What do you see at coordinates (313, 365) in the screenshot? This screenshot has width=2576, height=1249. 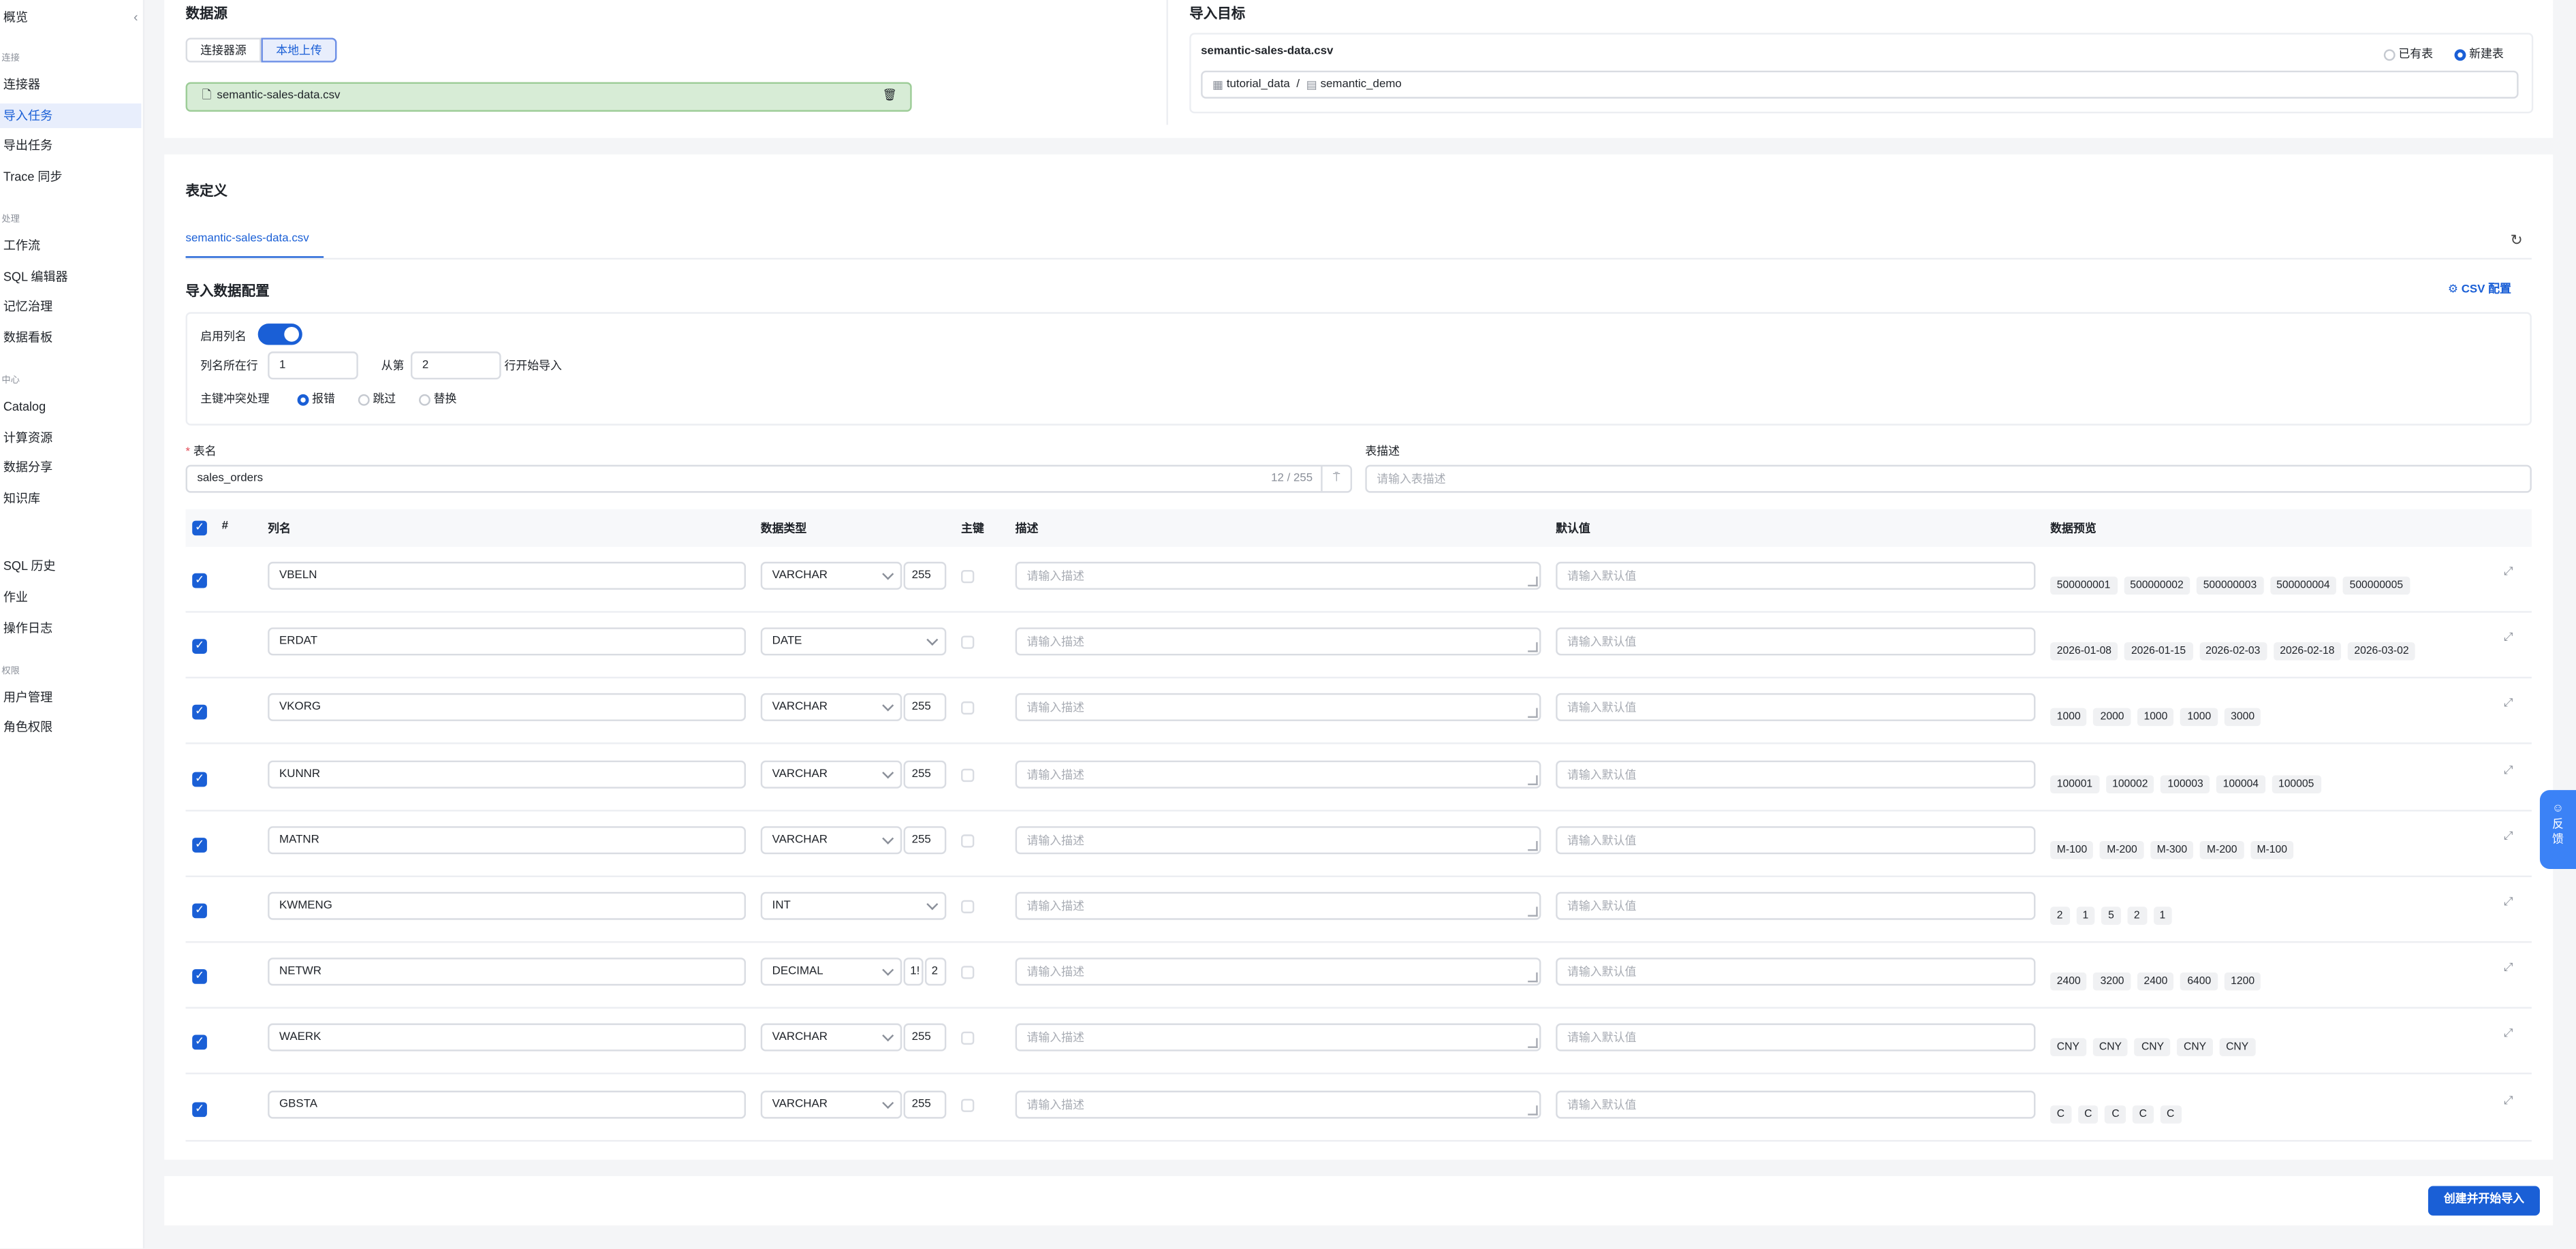 I see `header-row-input: 1` at bounding box center [313, 365].